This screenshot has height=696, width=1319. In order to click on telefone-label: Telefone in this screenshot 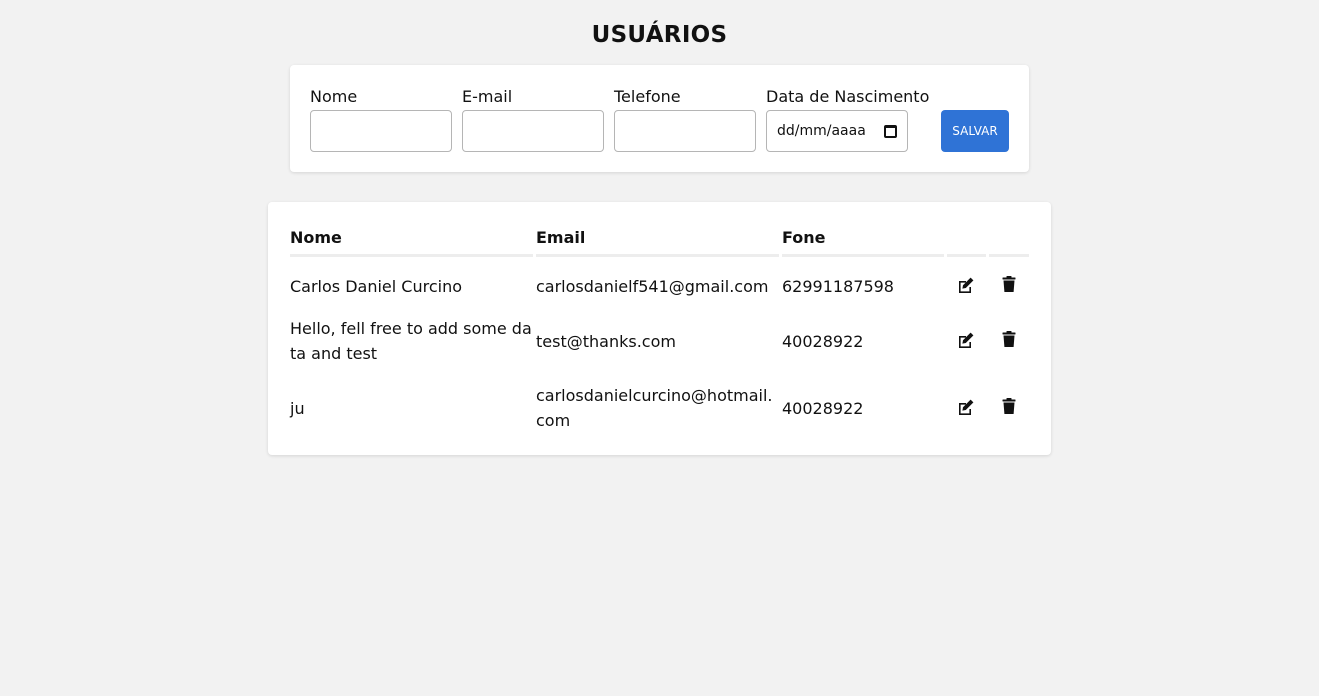, I will do `click(647, 96)`.